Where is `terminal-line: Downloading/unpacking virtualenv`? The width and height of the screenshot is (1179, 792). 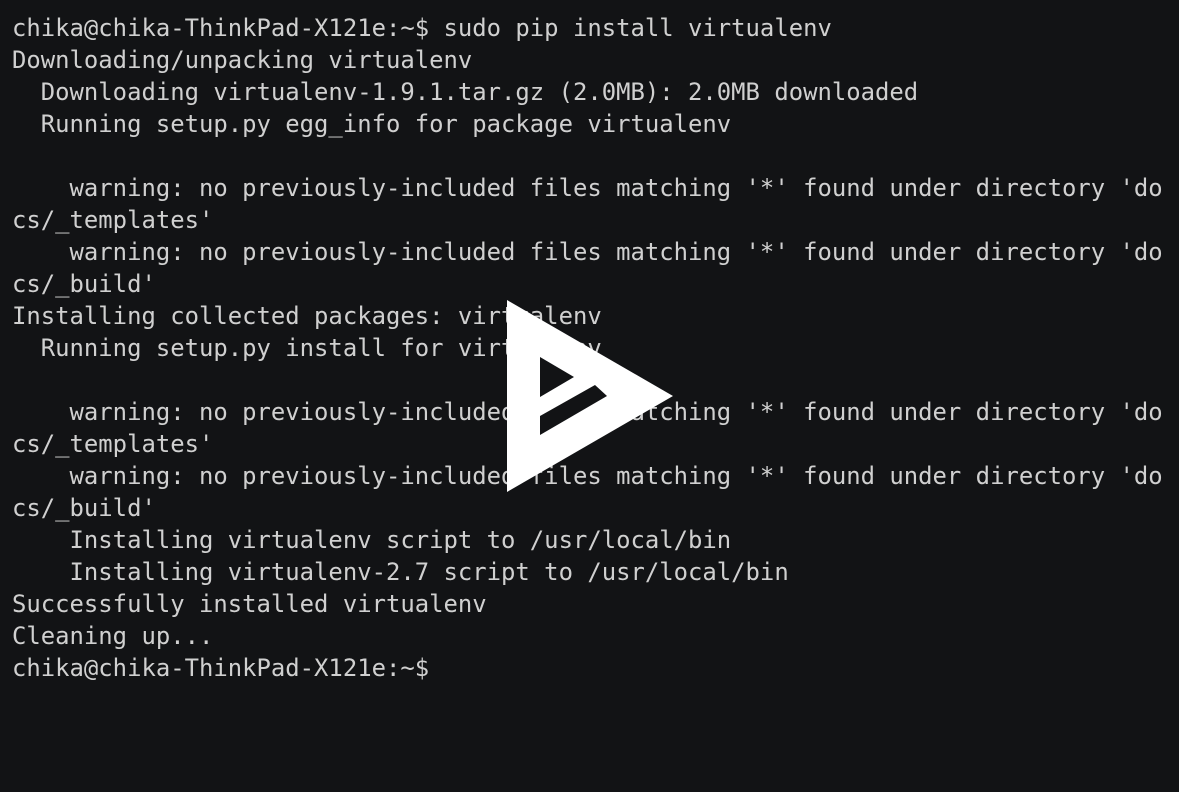
terminal-line: Downloading/unpacking virtualenv is located at coordinates (242, 60).